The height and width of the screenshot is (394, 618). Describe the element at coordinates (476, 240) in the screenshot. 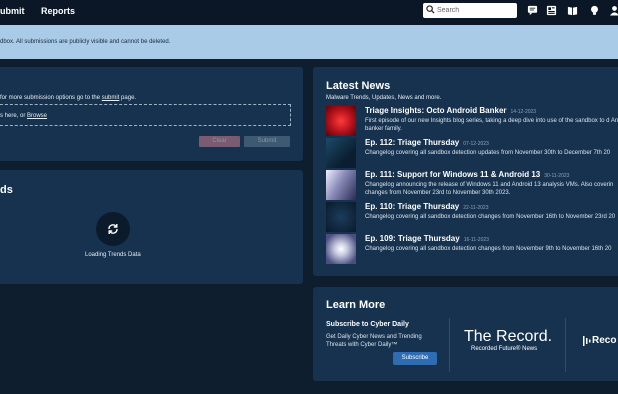

I see `news-date: 16-11-2023` at that location.